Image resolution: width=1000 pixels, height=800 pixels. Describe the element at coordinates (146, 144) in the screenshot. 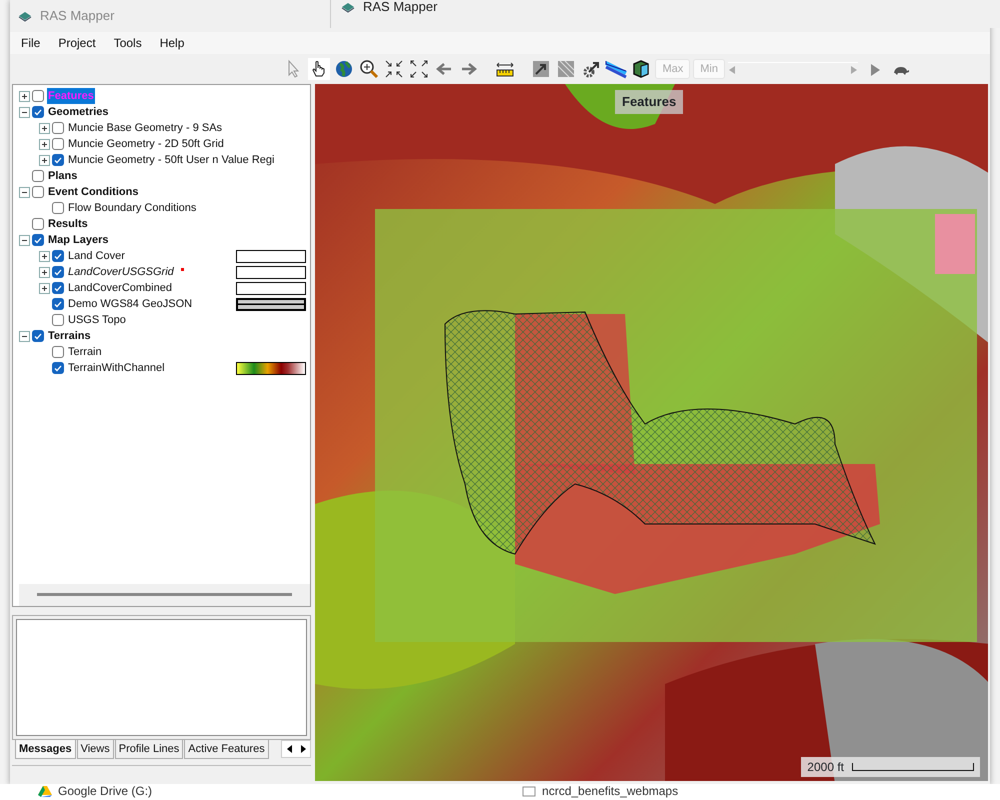

I see `layer-label: Muncie Geometry - 2D 50ft Grid` at that location.